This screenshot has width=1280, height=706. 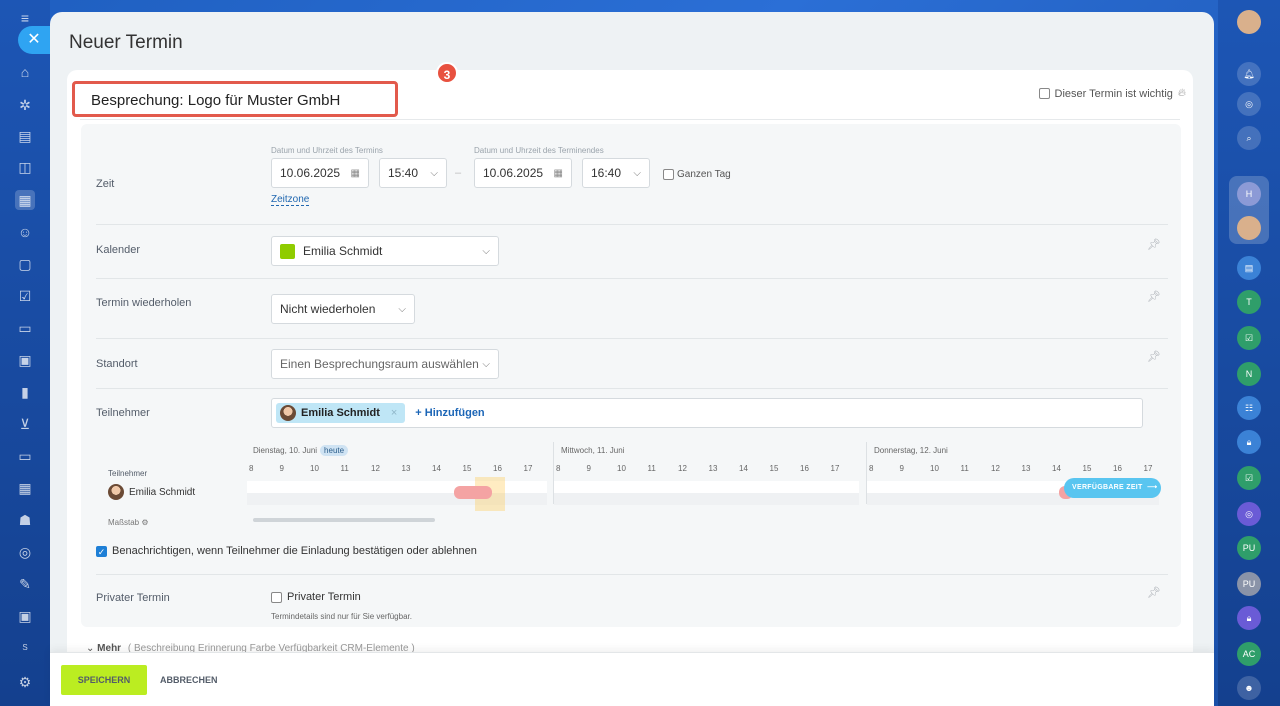 What do you see at coordinates (697, 174) in the screenshot?
I see `all-day-toggle: Ganzen Tag` at bounding box center [697, 174].